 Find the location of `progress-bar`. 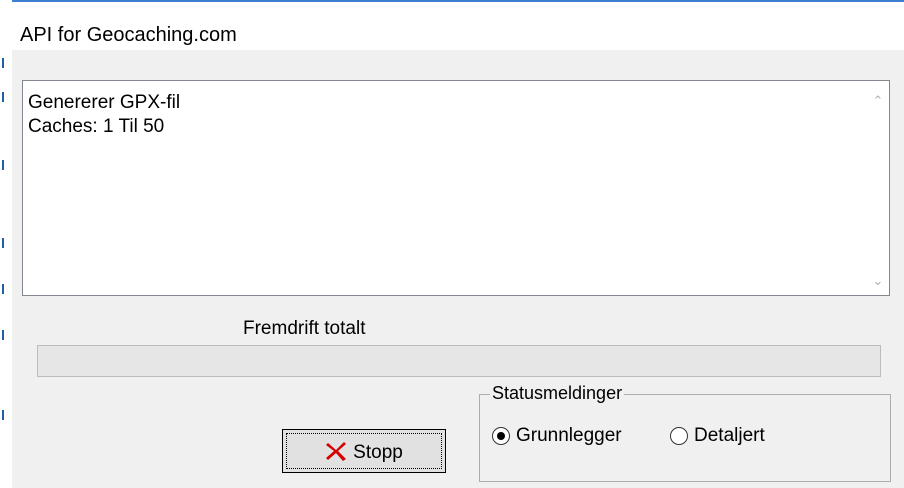

progress-bar is located at coordinates (459, 361).